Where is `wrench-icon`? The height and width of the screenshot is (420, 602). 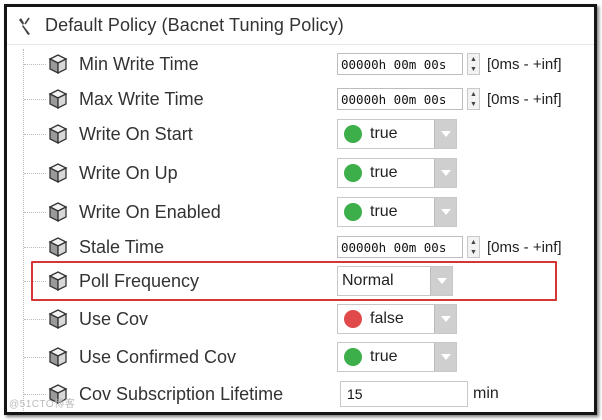
wrench-icon is located at coordinates (24, 26).